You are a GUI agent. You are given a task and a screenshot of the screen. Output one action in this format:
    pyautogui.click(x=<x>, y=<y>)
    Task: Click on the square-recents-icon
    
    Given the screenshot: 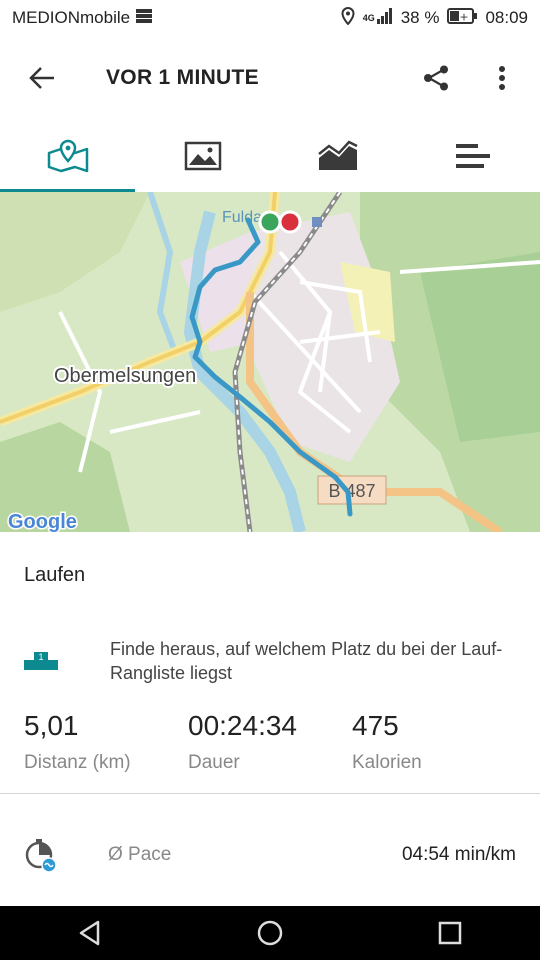 What is the action you would take?
    pyautogui.click(x=450, y=933)
    